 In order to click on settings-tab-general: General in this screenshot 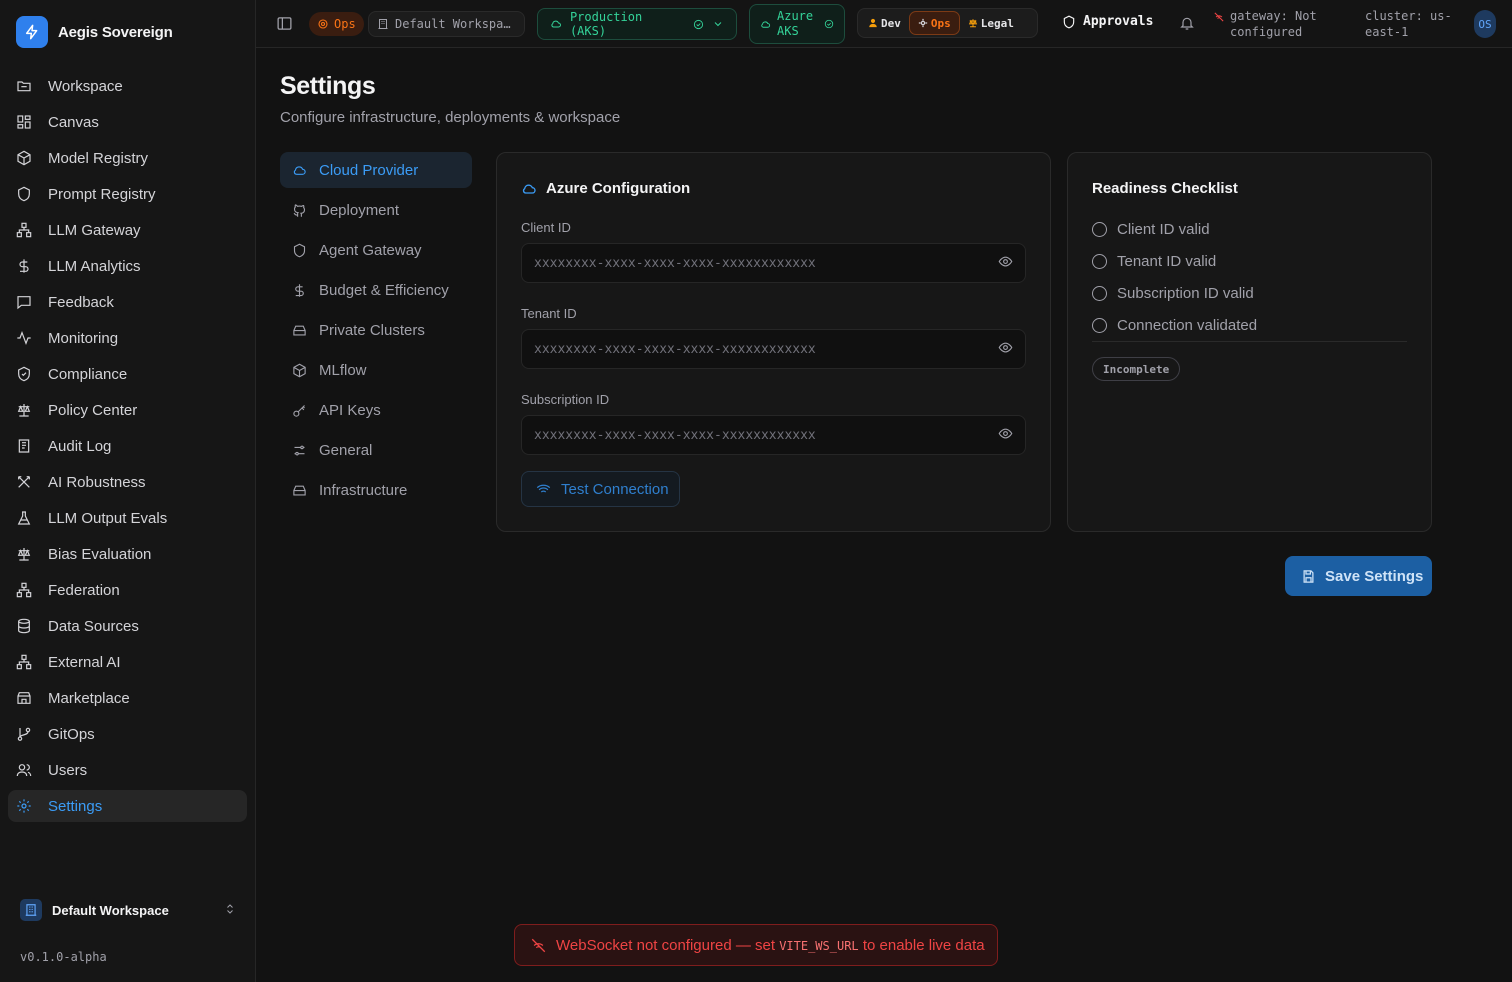, I will do `click(376, 450)`.